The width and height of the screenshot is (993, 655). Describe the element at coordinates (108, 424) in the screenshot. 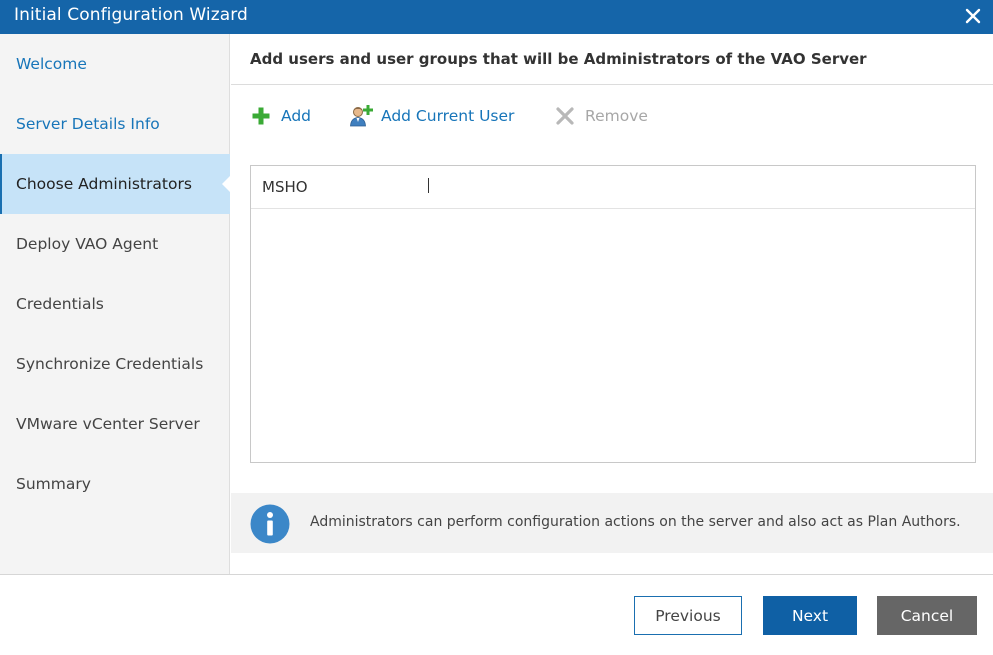

I see `step-label: VMware vCenter Server` at that location.